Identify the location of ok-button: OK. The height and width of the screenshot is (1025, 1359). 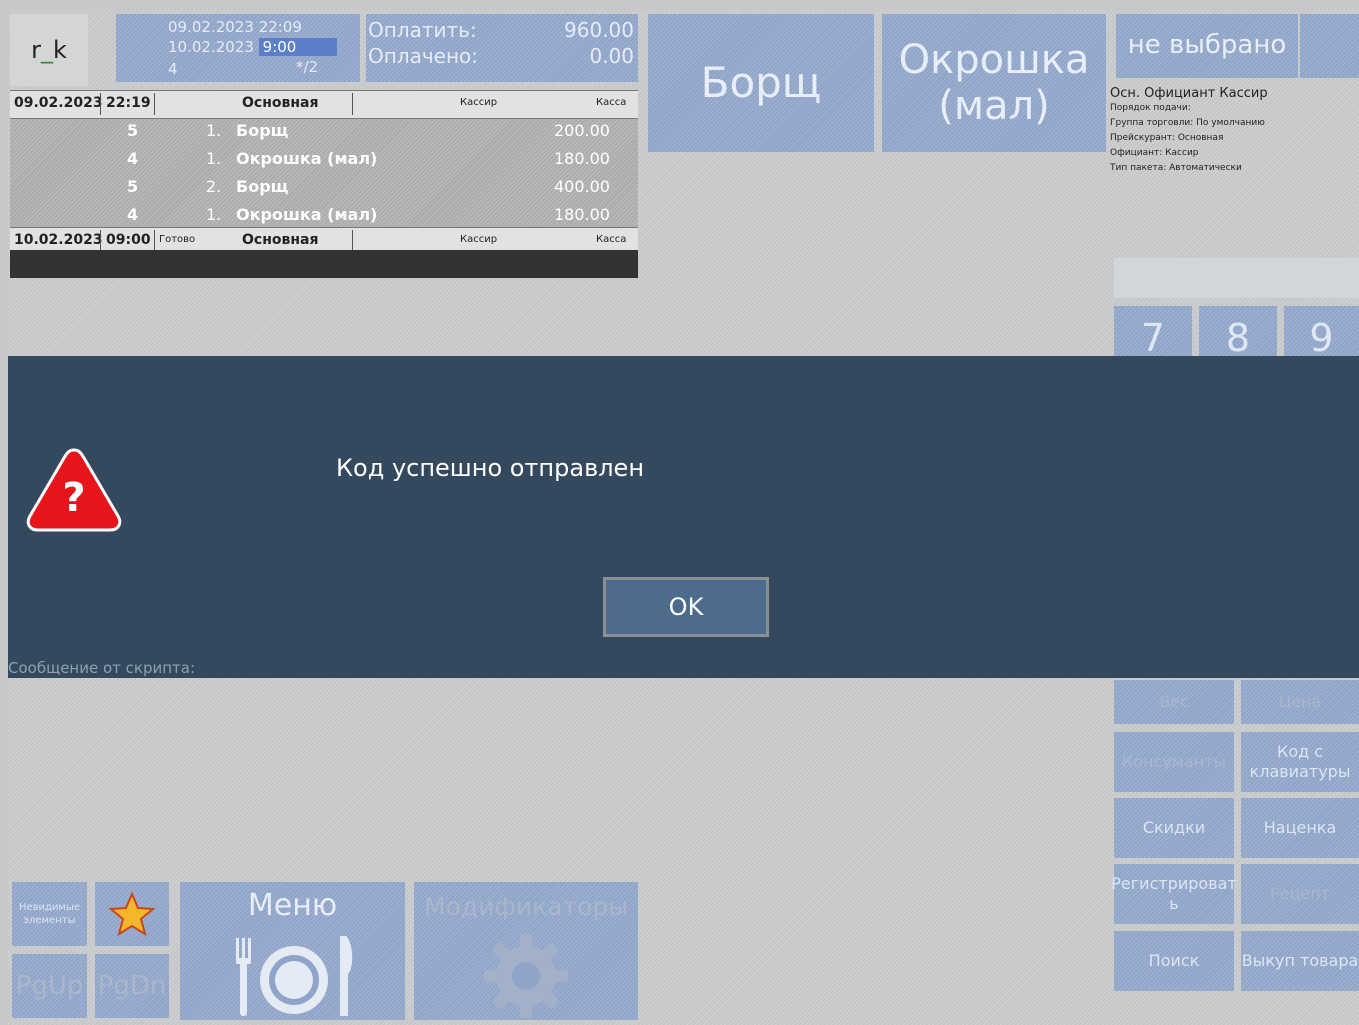
(686, 607).